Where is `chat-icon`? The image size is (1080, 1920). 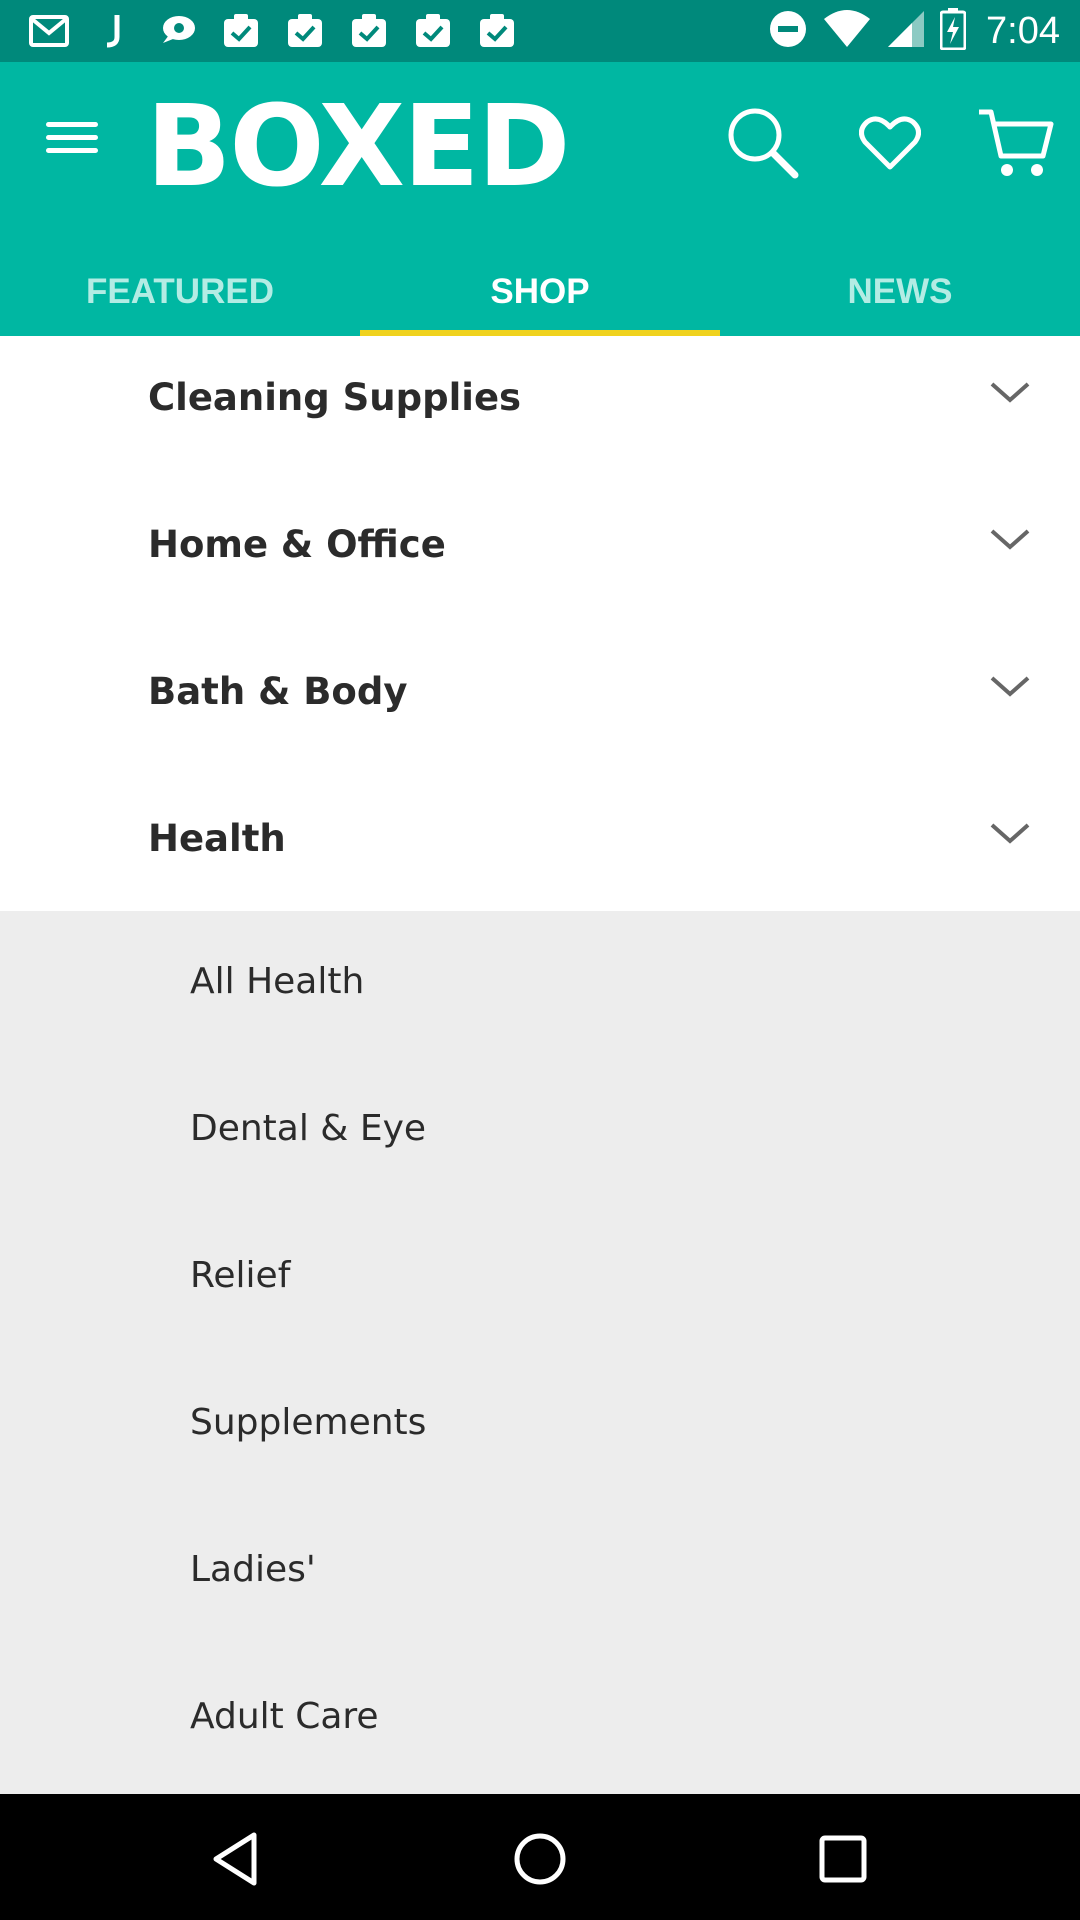 chat-icon is located at coordinates (177, 31).